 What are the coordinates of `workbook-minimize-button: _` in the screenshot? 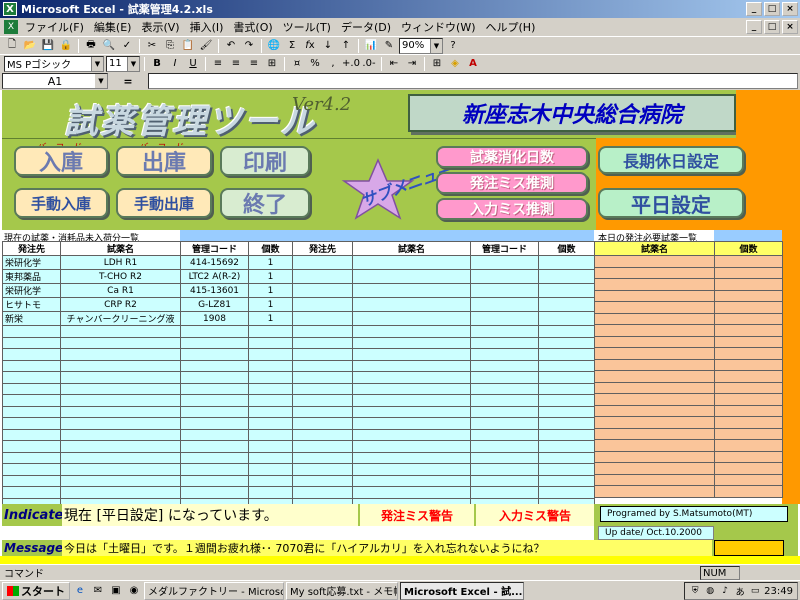 It's located at (754, 27).